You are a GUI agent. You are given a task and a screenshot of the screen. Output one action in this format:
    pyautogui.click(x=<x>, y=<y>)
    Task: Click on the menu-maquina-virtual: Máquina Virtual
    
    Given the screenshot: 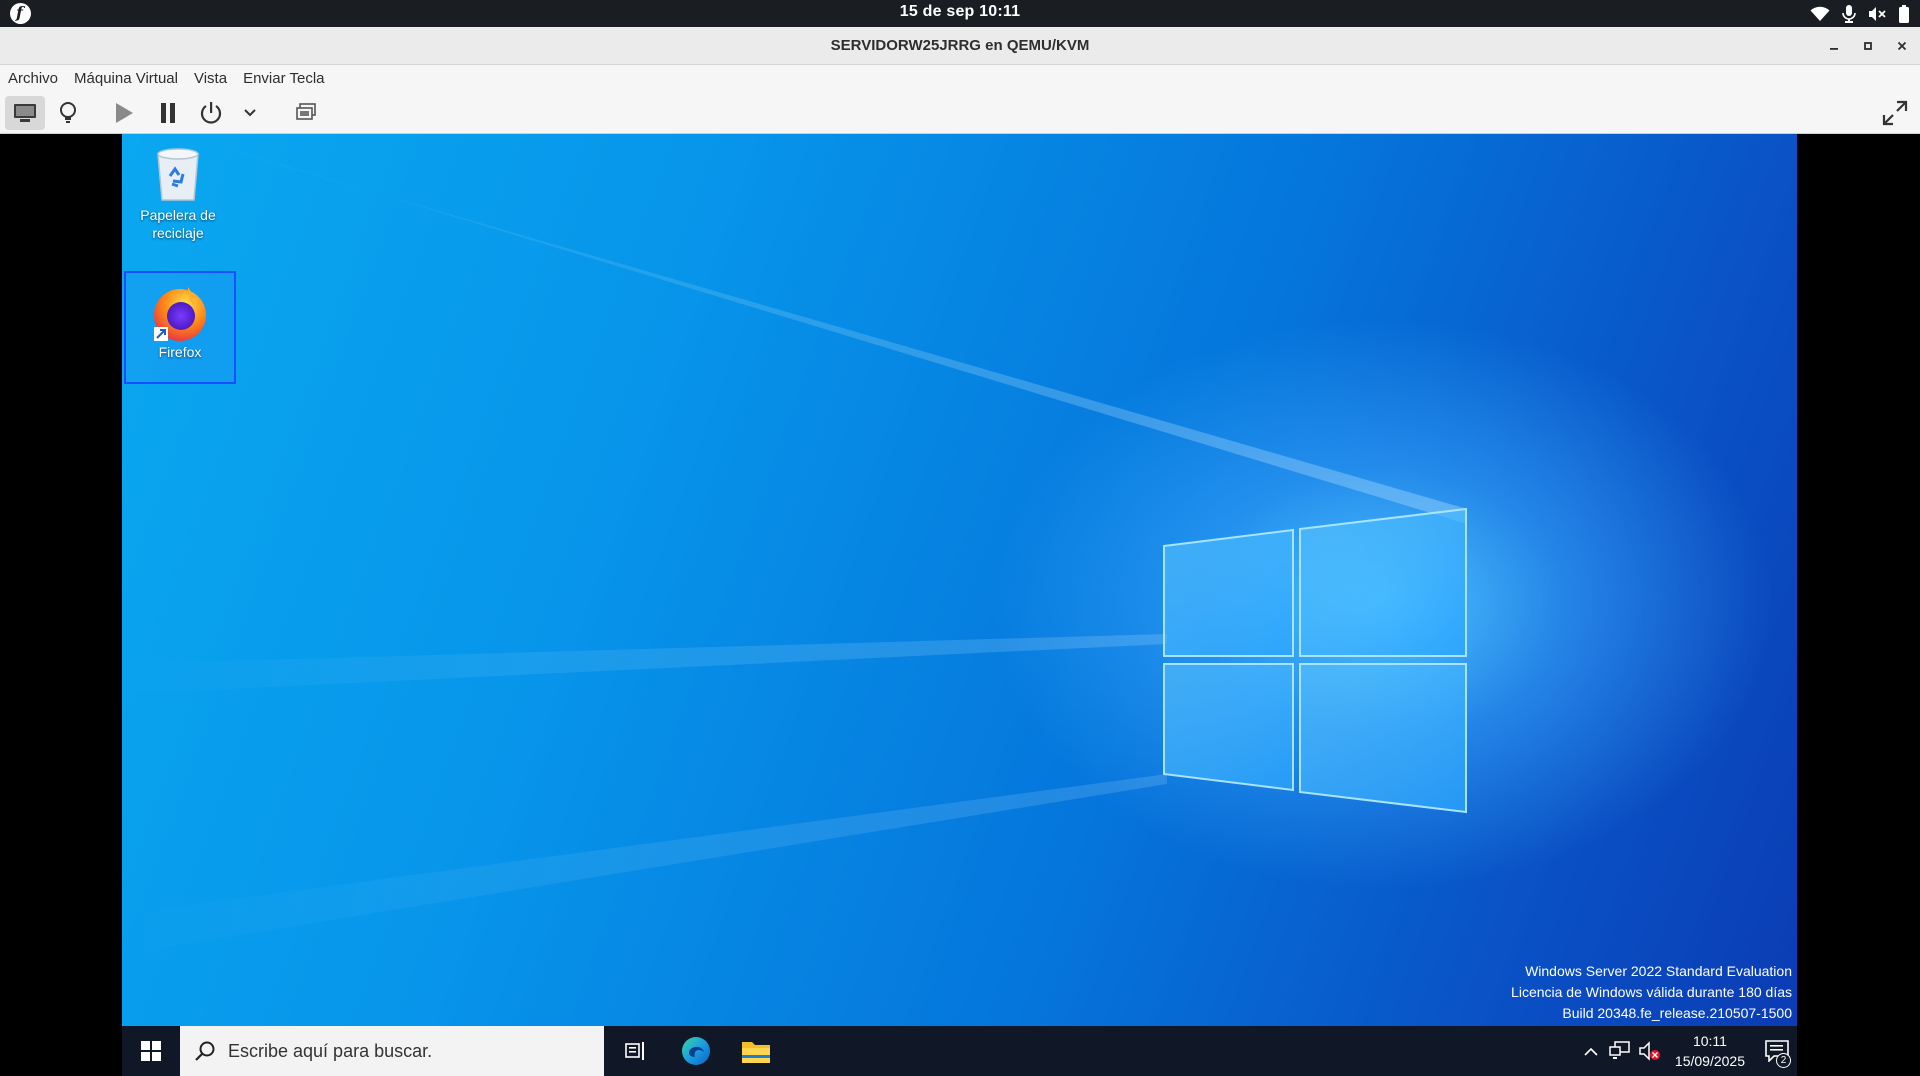 What is the action you would take?
    pyautogui.click(x=130, y=78)
    